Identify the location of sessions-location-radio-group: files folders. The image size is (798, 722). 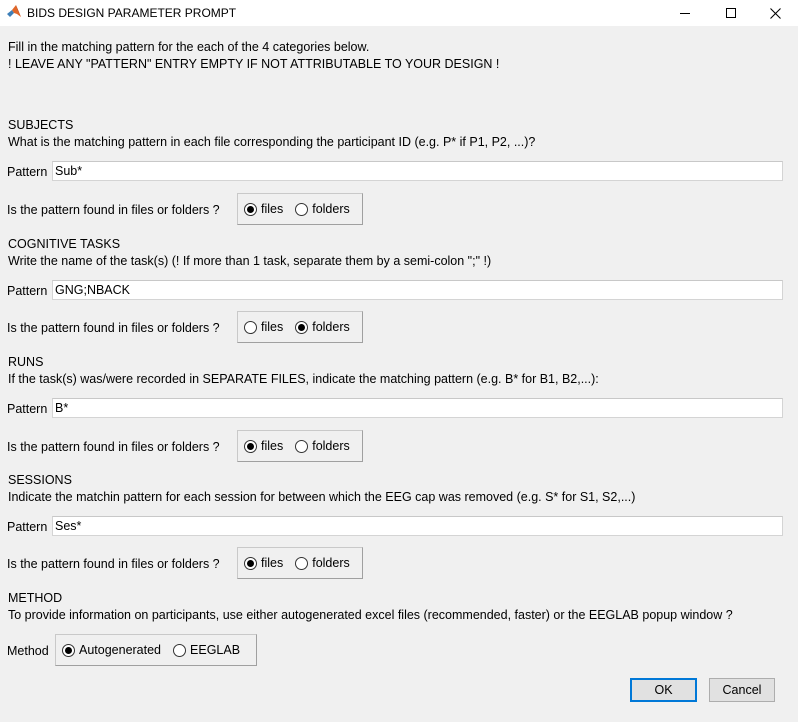
(300, 563).